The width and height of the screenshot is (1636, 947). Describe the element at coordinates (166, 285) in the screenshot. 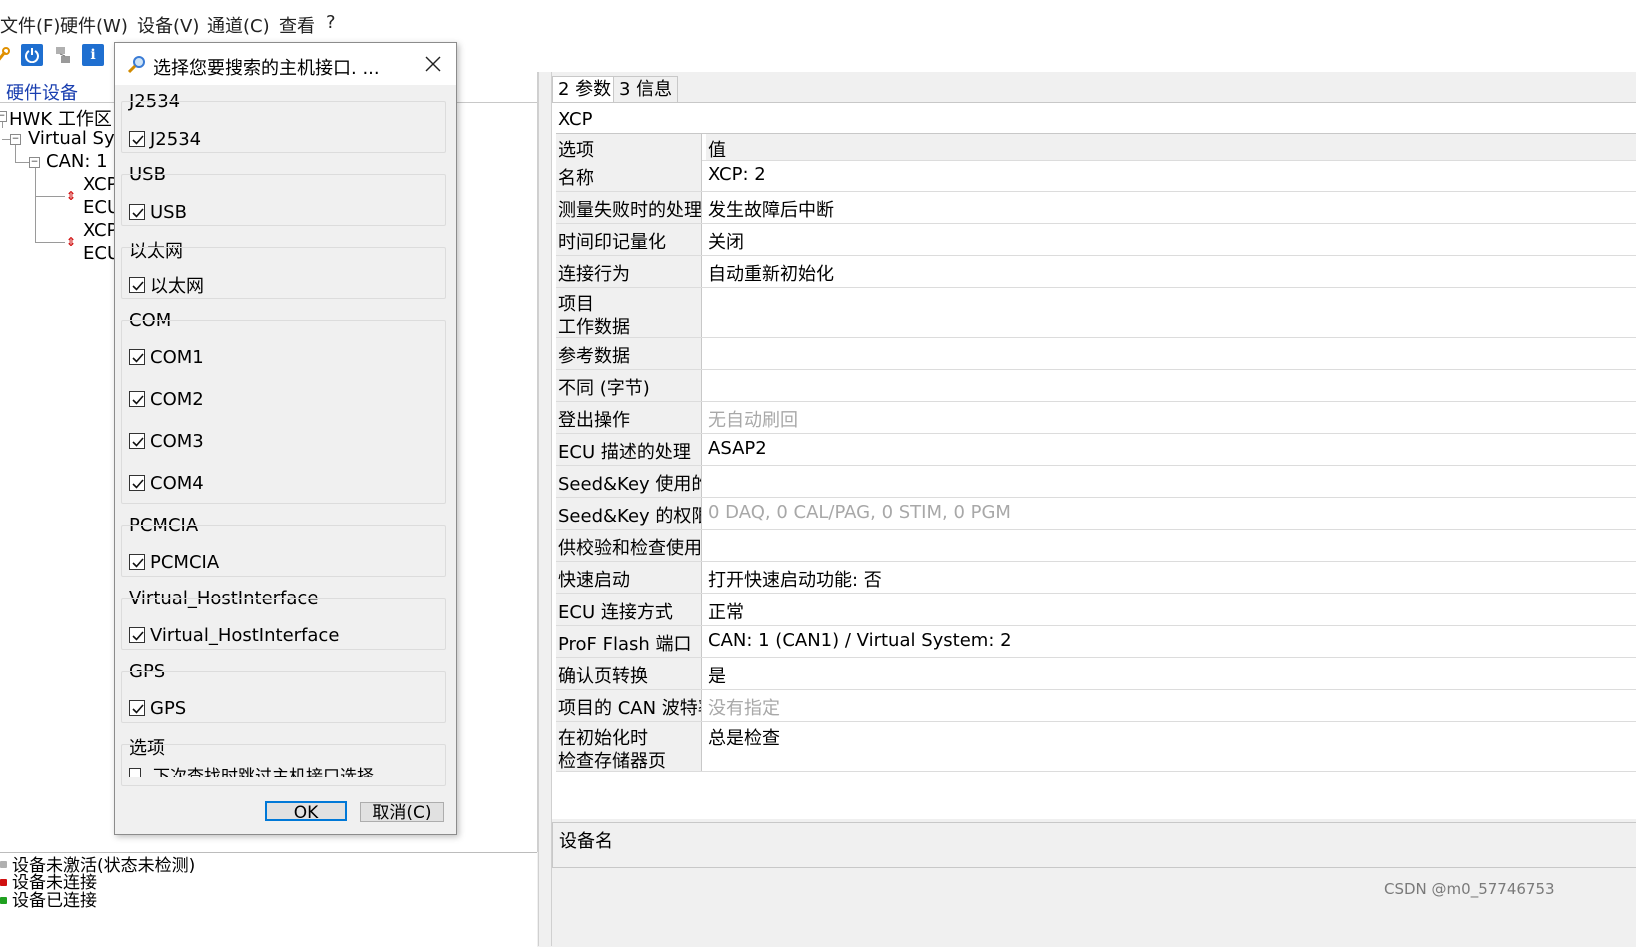

I see `checkbox-ethernet: 以太网` at that location.